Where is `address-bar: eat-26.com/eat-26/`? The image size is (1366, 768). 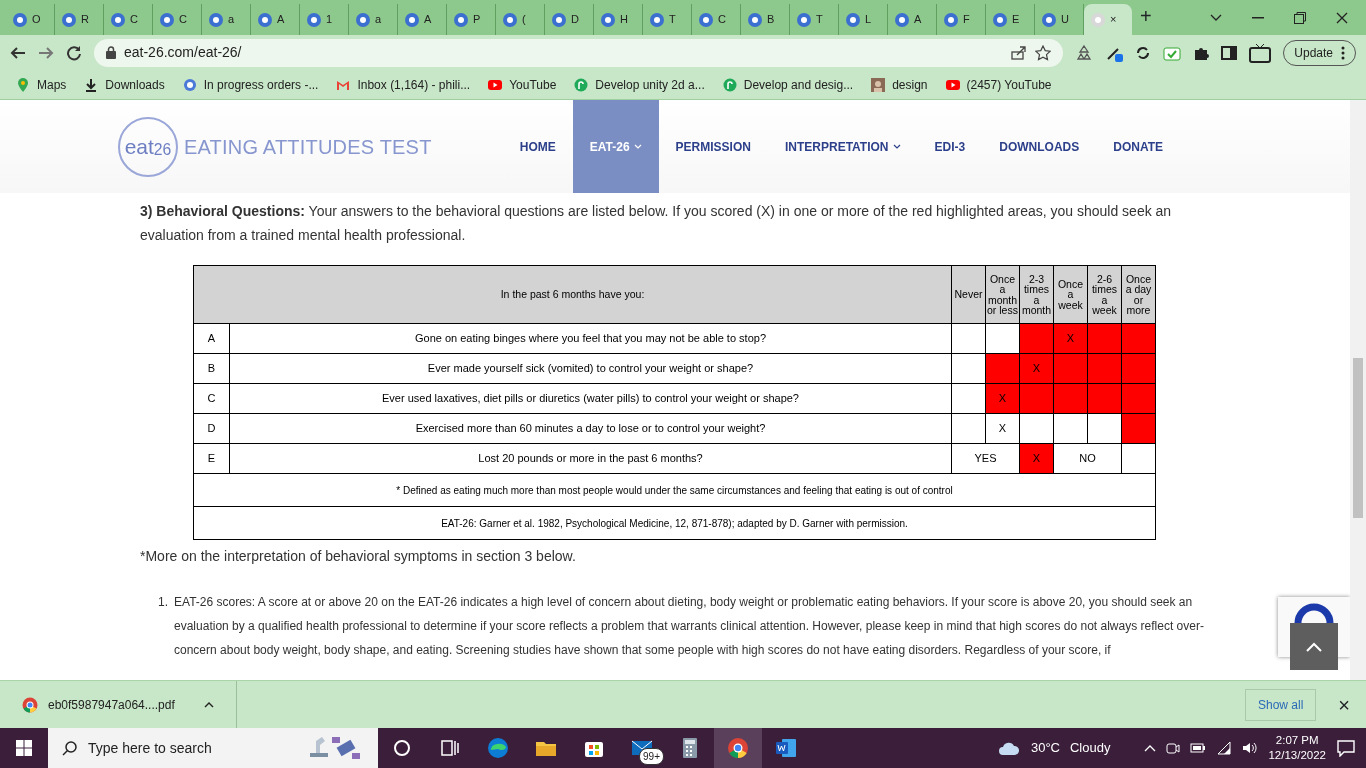
address-bar: eat-26.com/eat-26/ is located at coordinates (579, 52).